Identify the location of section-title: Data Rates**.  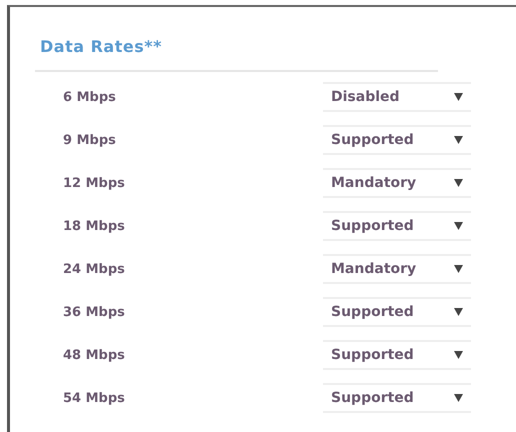
(100, 46).